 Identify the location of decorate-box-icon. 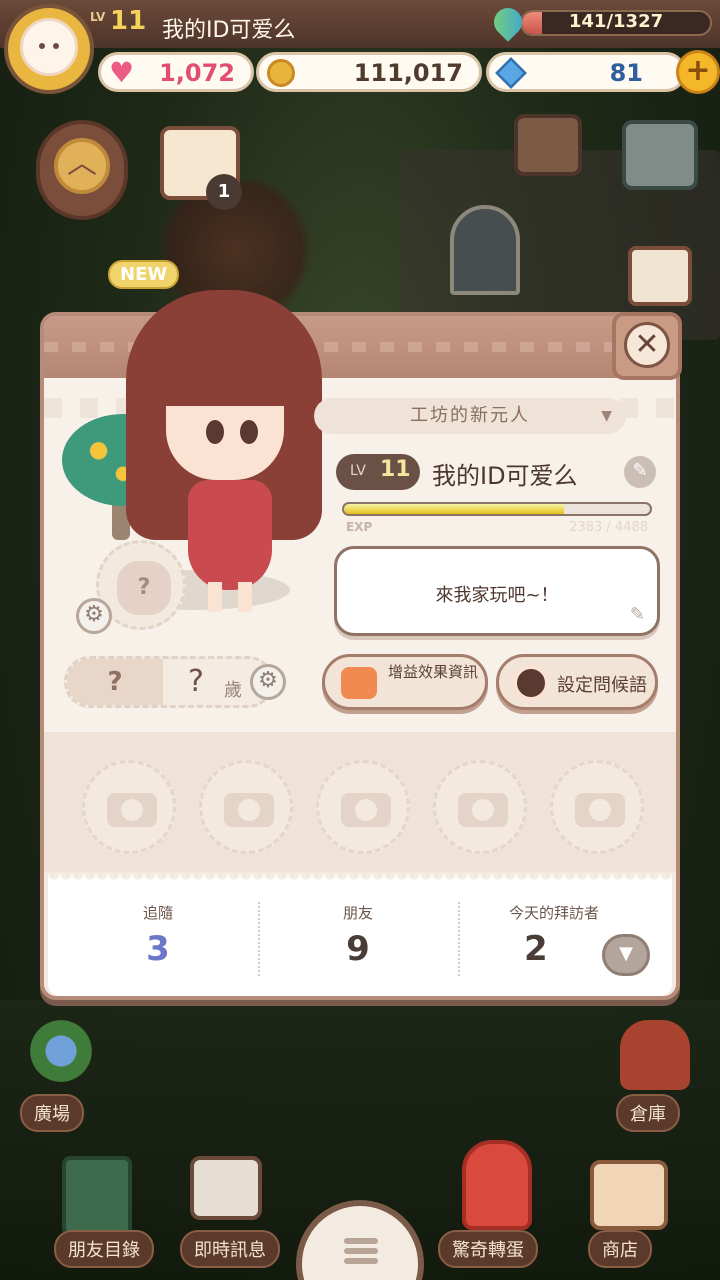
(548, 145).